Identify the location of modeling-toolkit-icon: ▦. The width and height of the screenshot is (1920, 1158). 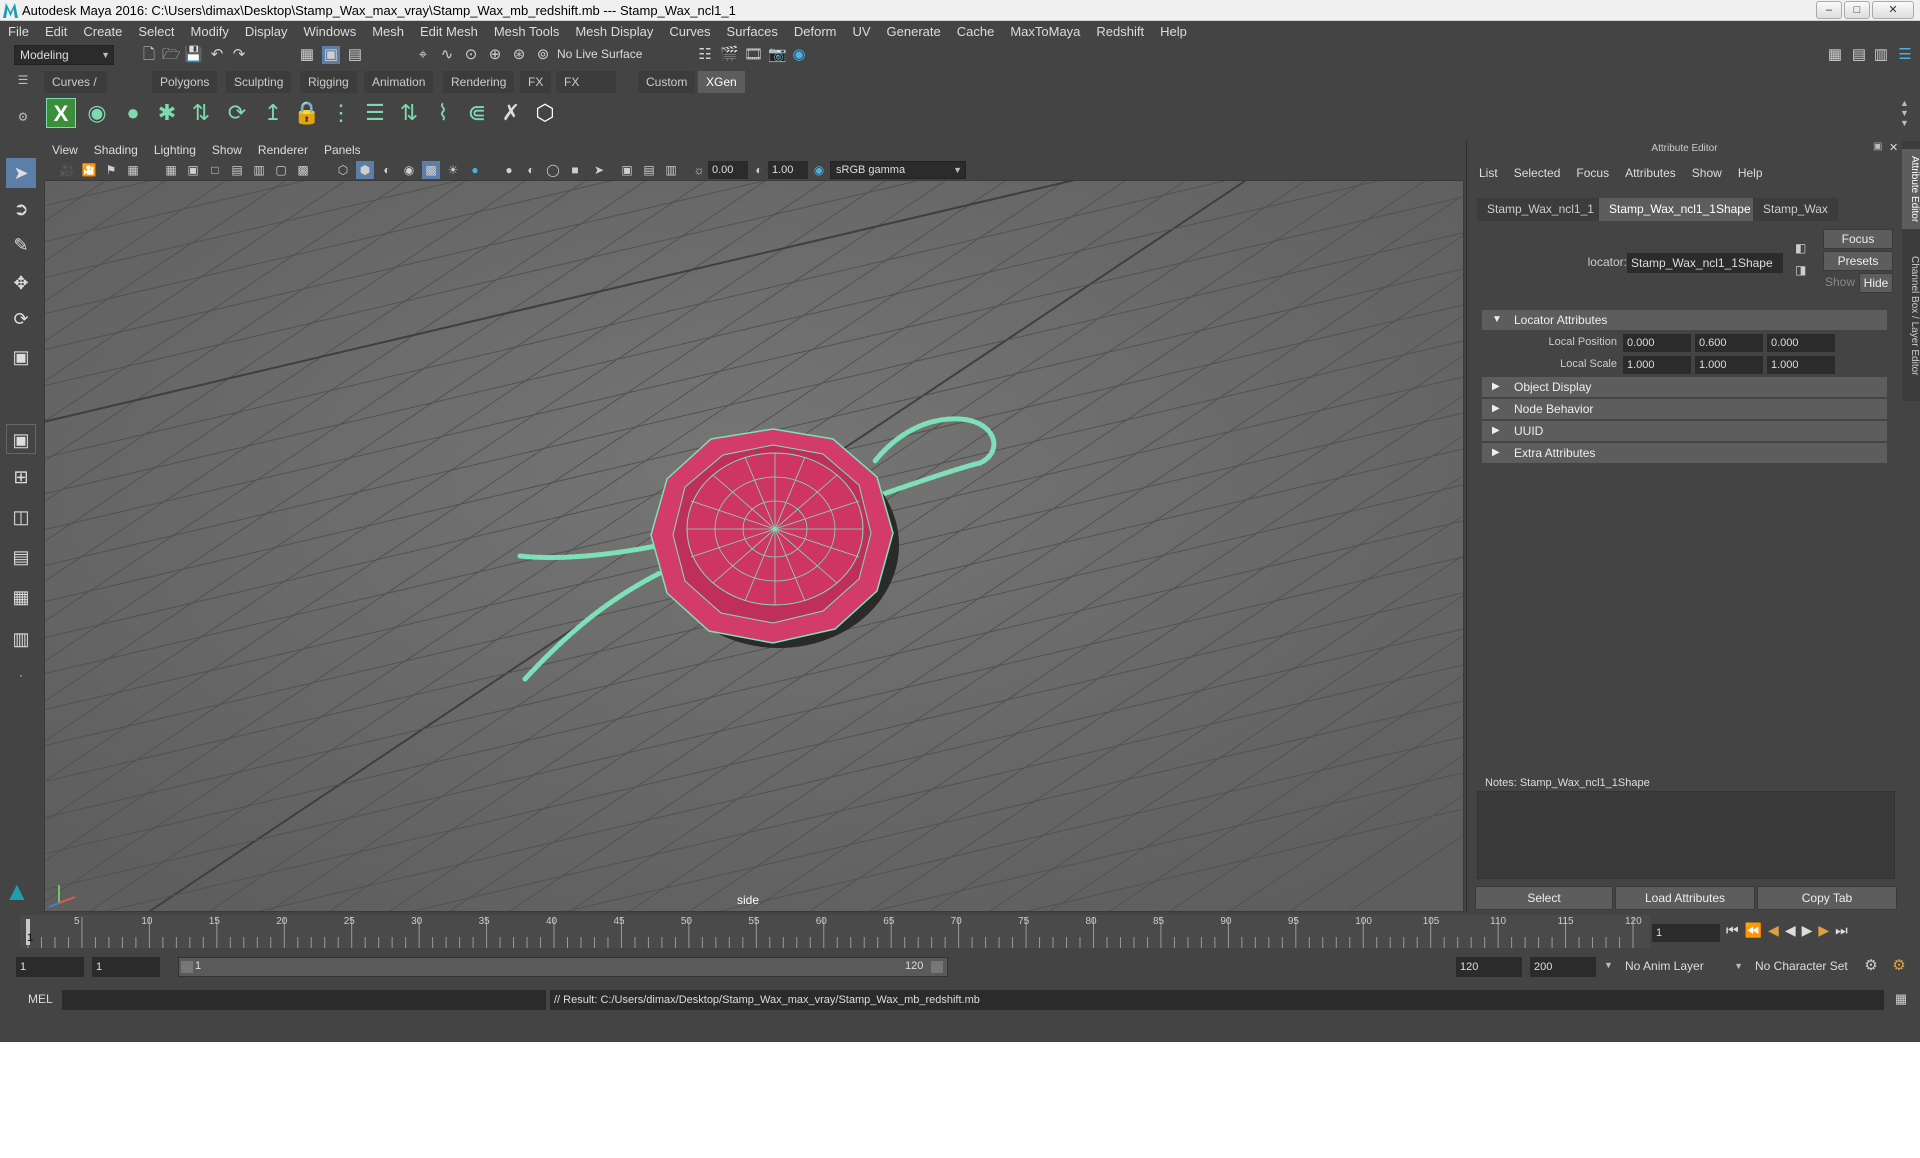
(1835, 55).